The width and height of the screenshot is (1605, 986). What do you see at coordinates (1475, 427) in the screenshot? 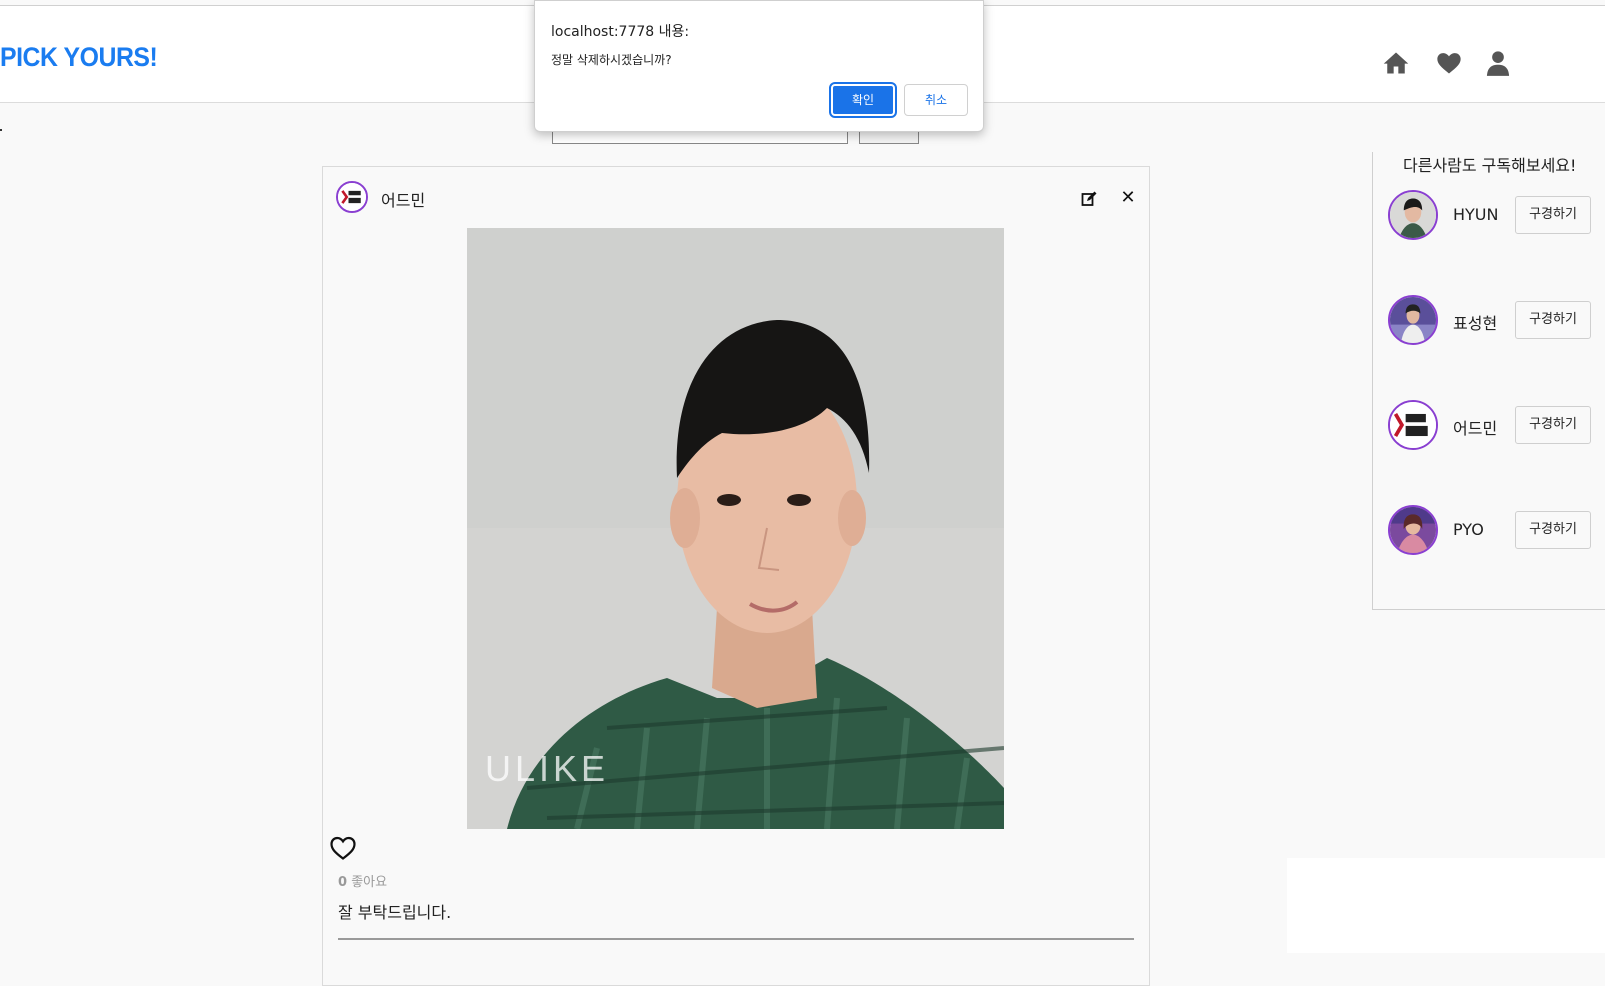
I see `user-name: 어드민` at bounding box center [1475, 427].